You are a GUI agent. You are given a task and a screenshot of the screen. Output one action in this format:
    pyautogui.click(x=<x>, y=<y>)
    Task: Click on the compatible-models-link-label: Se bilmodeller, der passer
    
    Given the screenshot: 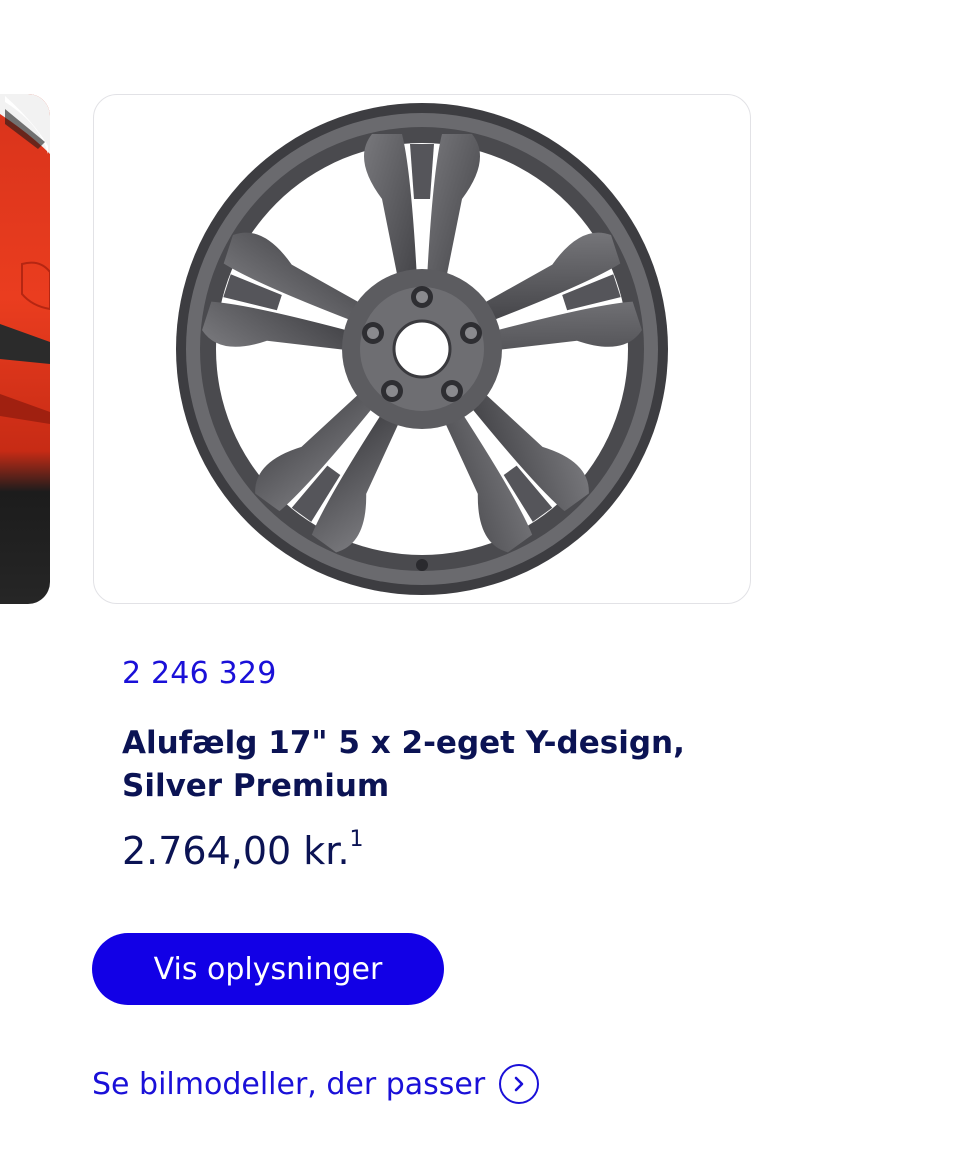 What is the action you would take?
    pyautogui.click(x=289, y=1084)
    